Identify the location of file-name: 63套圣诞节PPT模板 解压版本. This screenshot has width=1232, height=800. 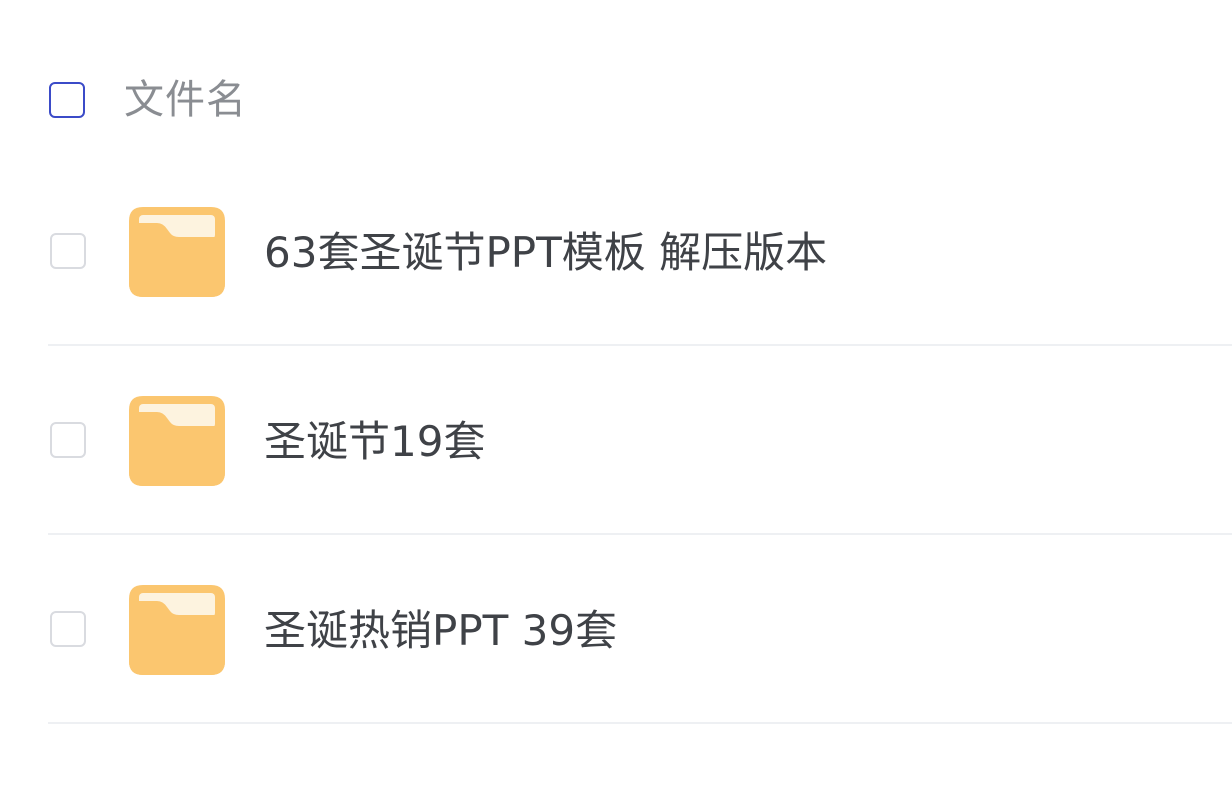
(545, 253).